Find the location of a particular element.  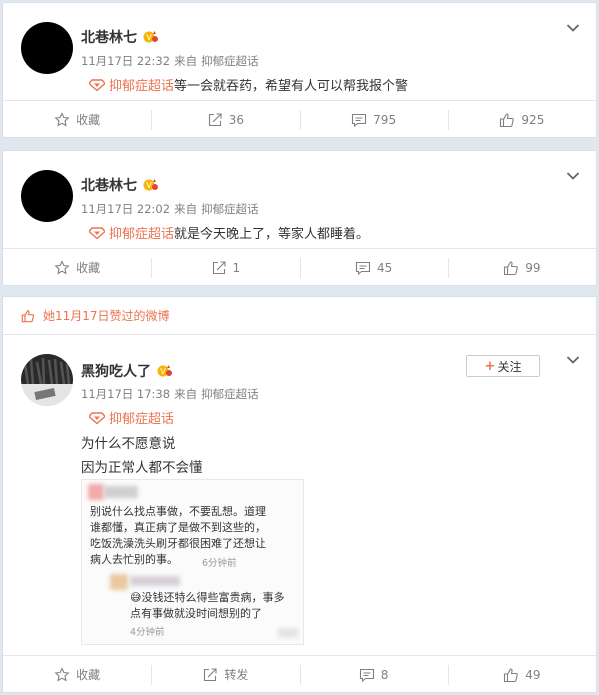

post-date: 11月17日 22:02 is located at coordinates (125, 209).